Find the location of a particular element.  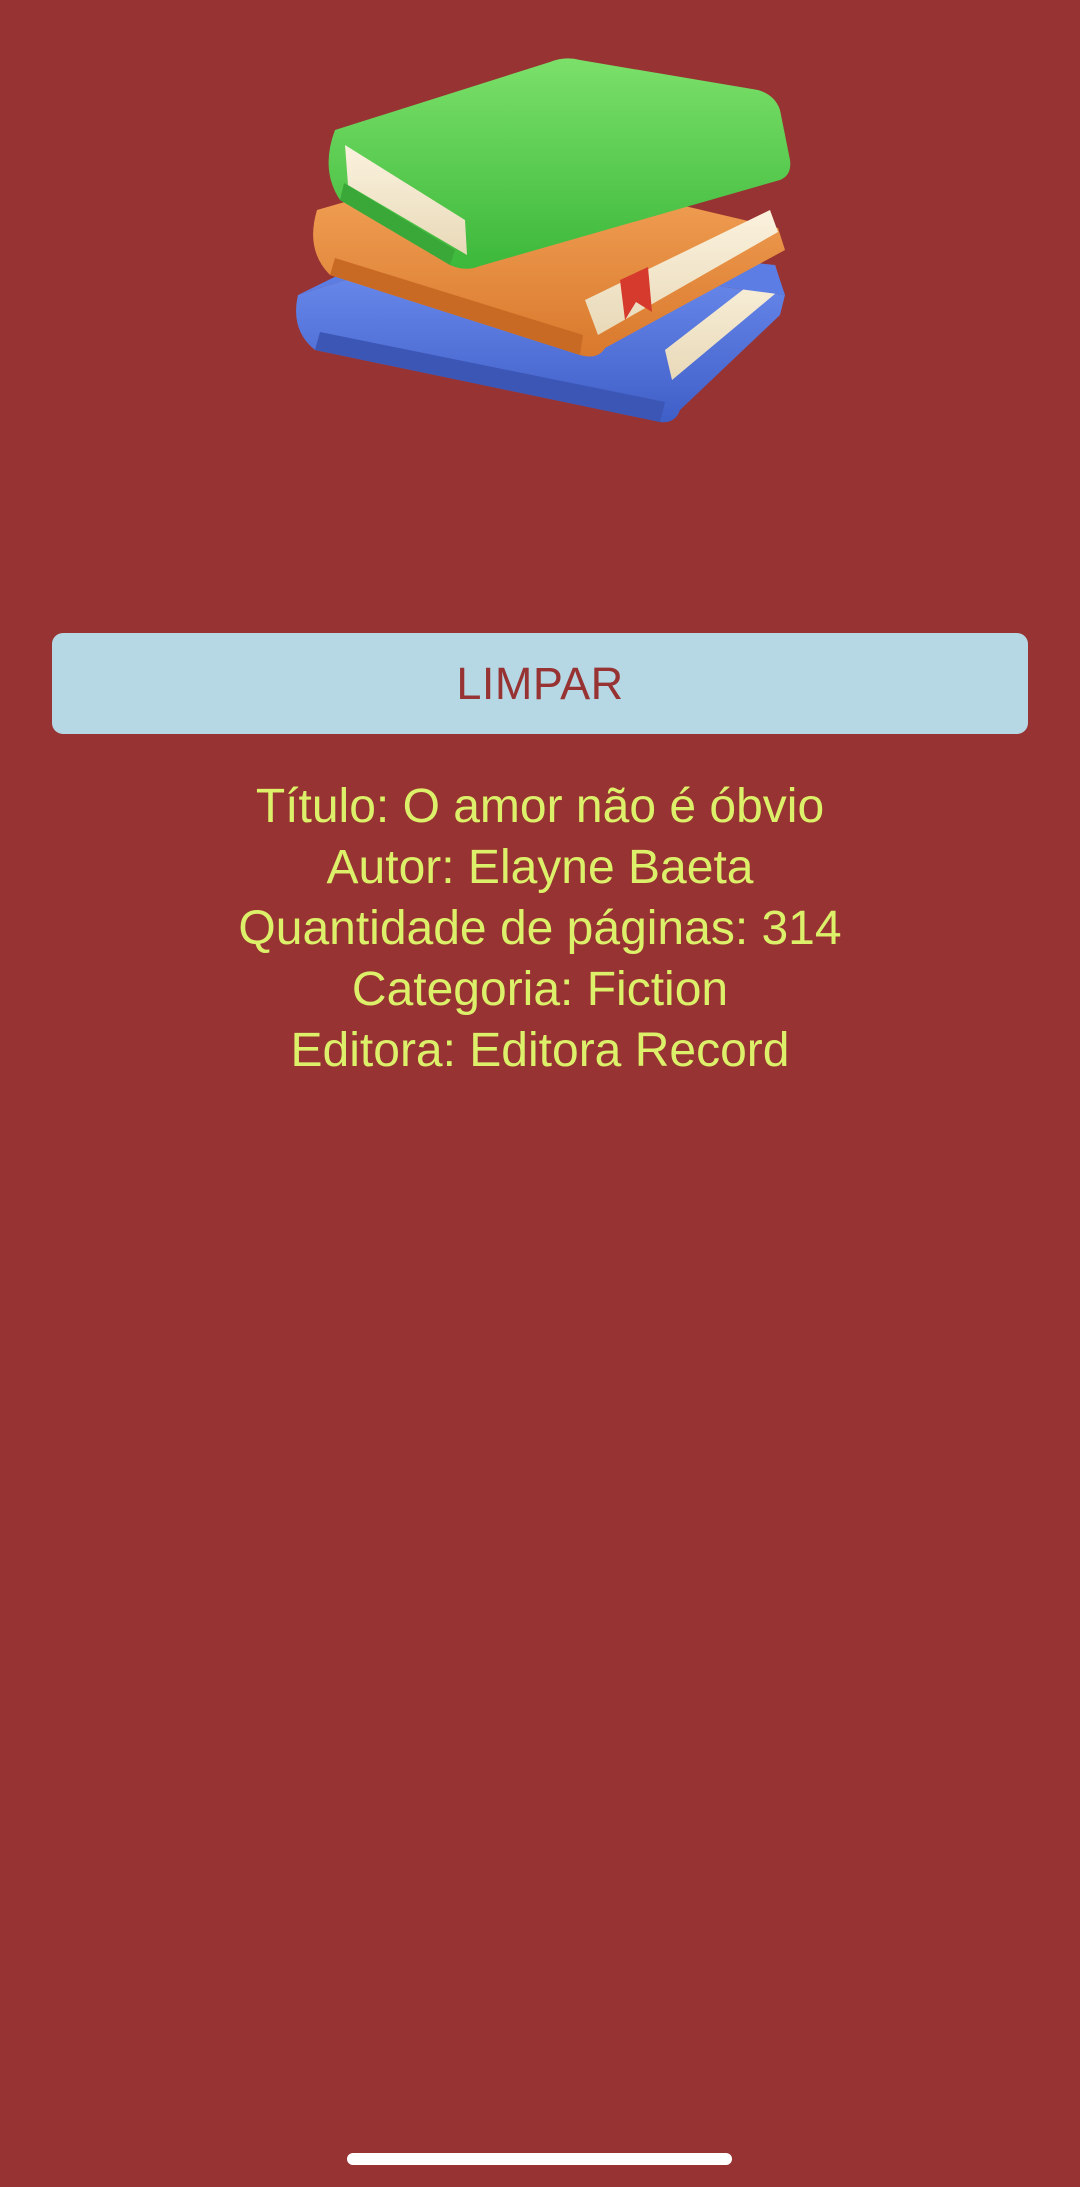

book-category-text: Categoria: Fiction is located at coordinates (540, 989).